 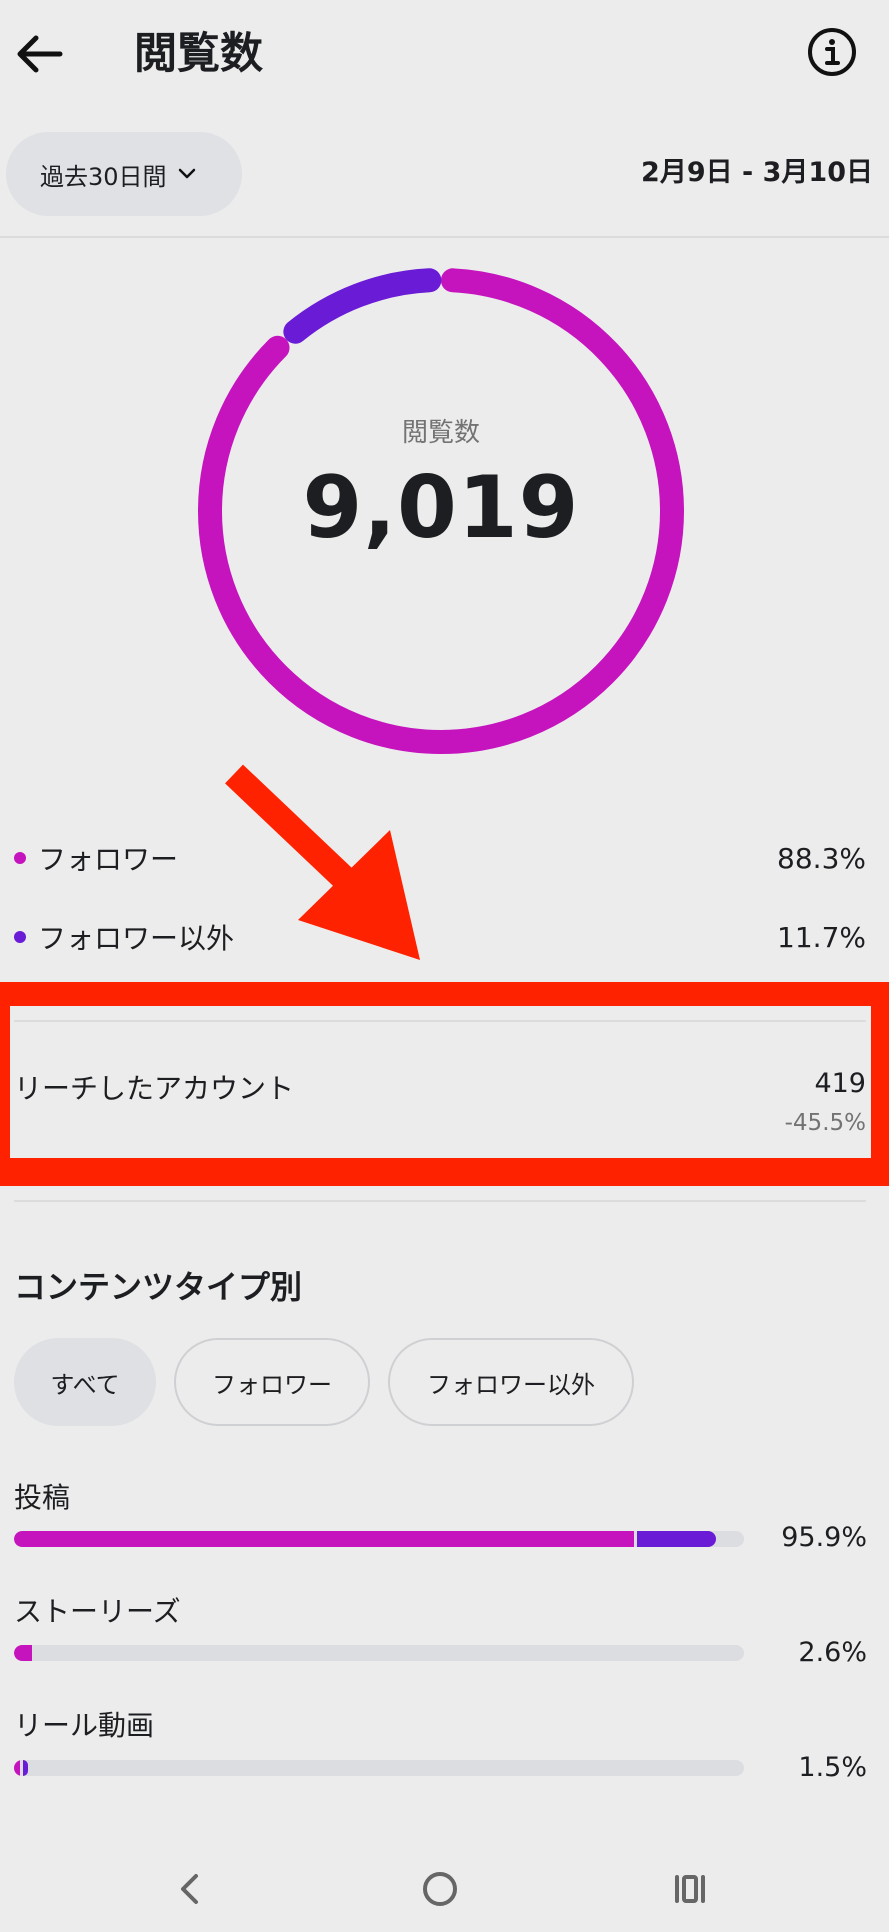 I want to click on chip-nonfollowers: フォロワー以外, so click(x=511, y=1382).